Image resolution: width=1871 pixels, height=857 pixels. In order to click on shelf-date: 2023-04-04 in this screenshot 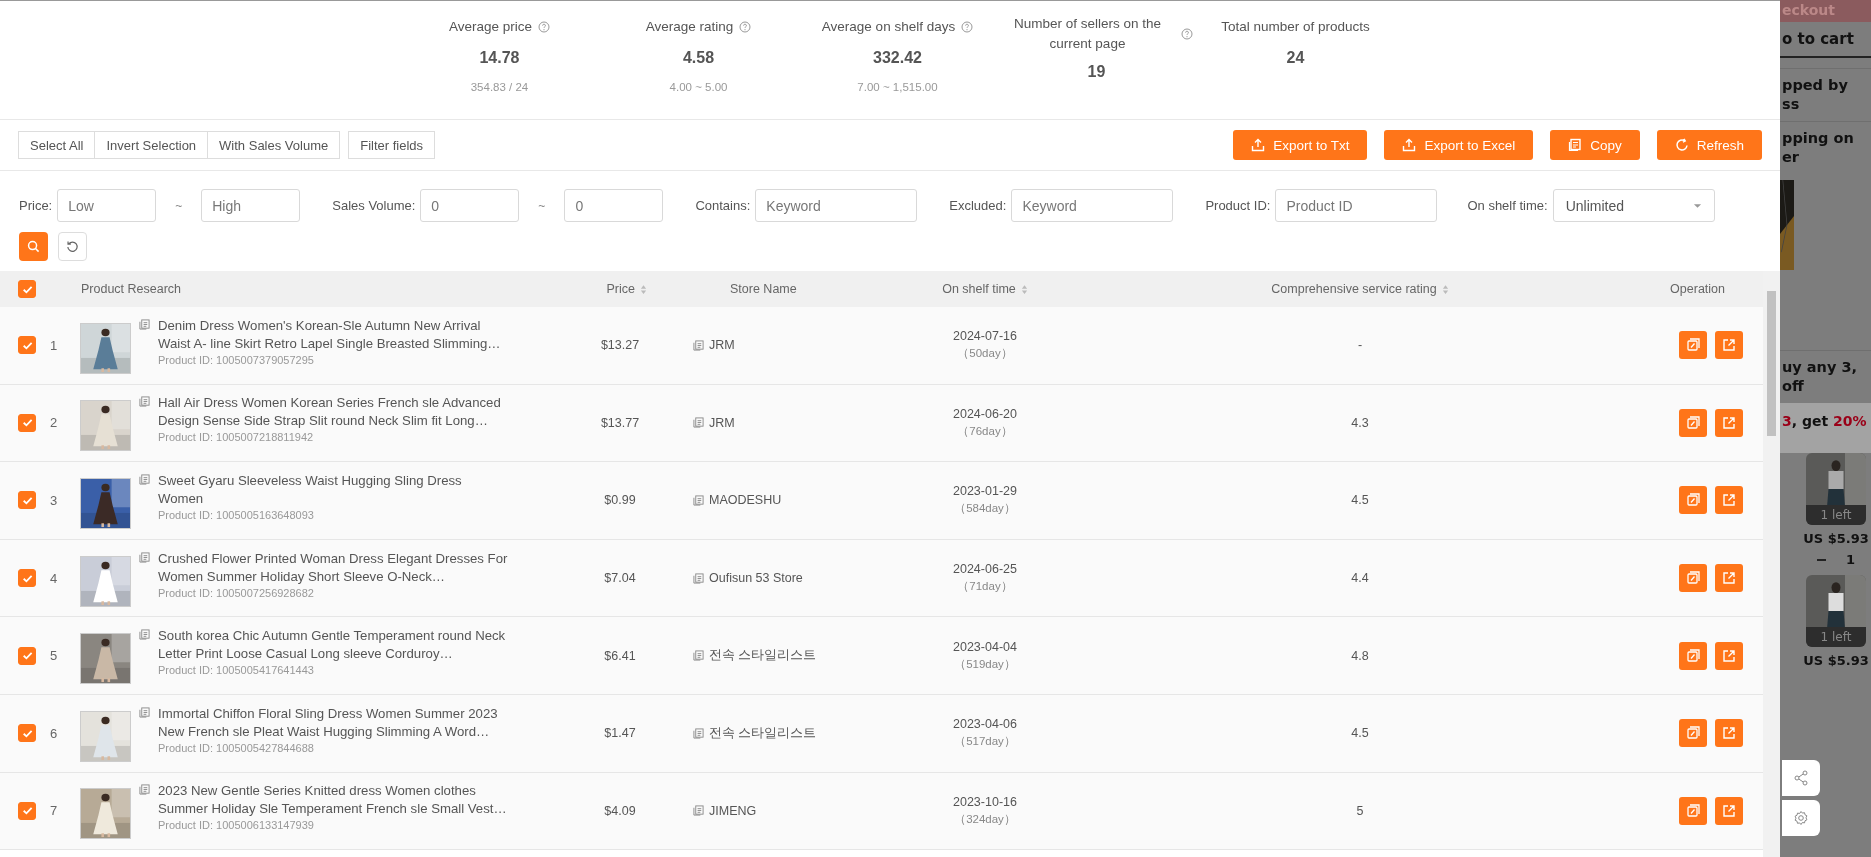, I will do `click(985, 646)`.